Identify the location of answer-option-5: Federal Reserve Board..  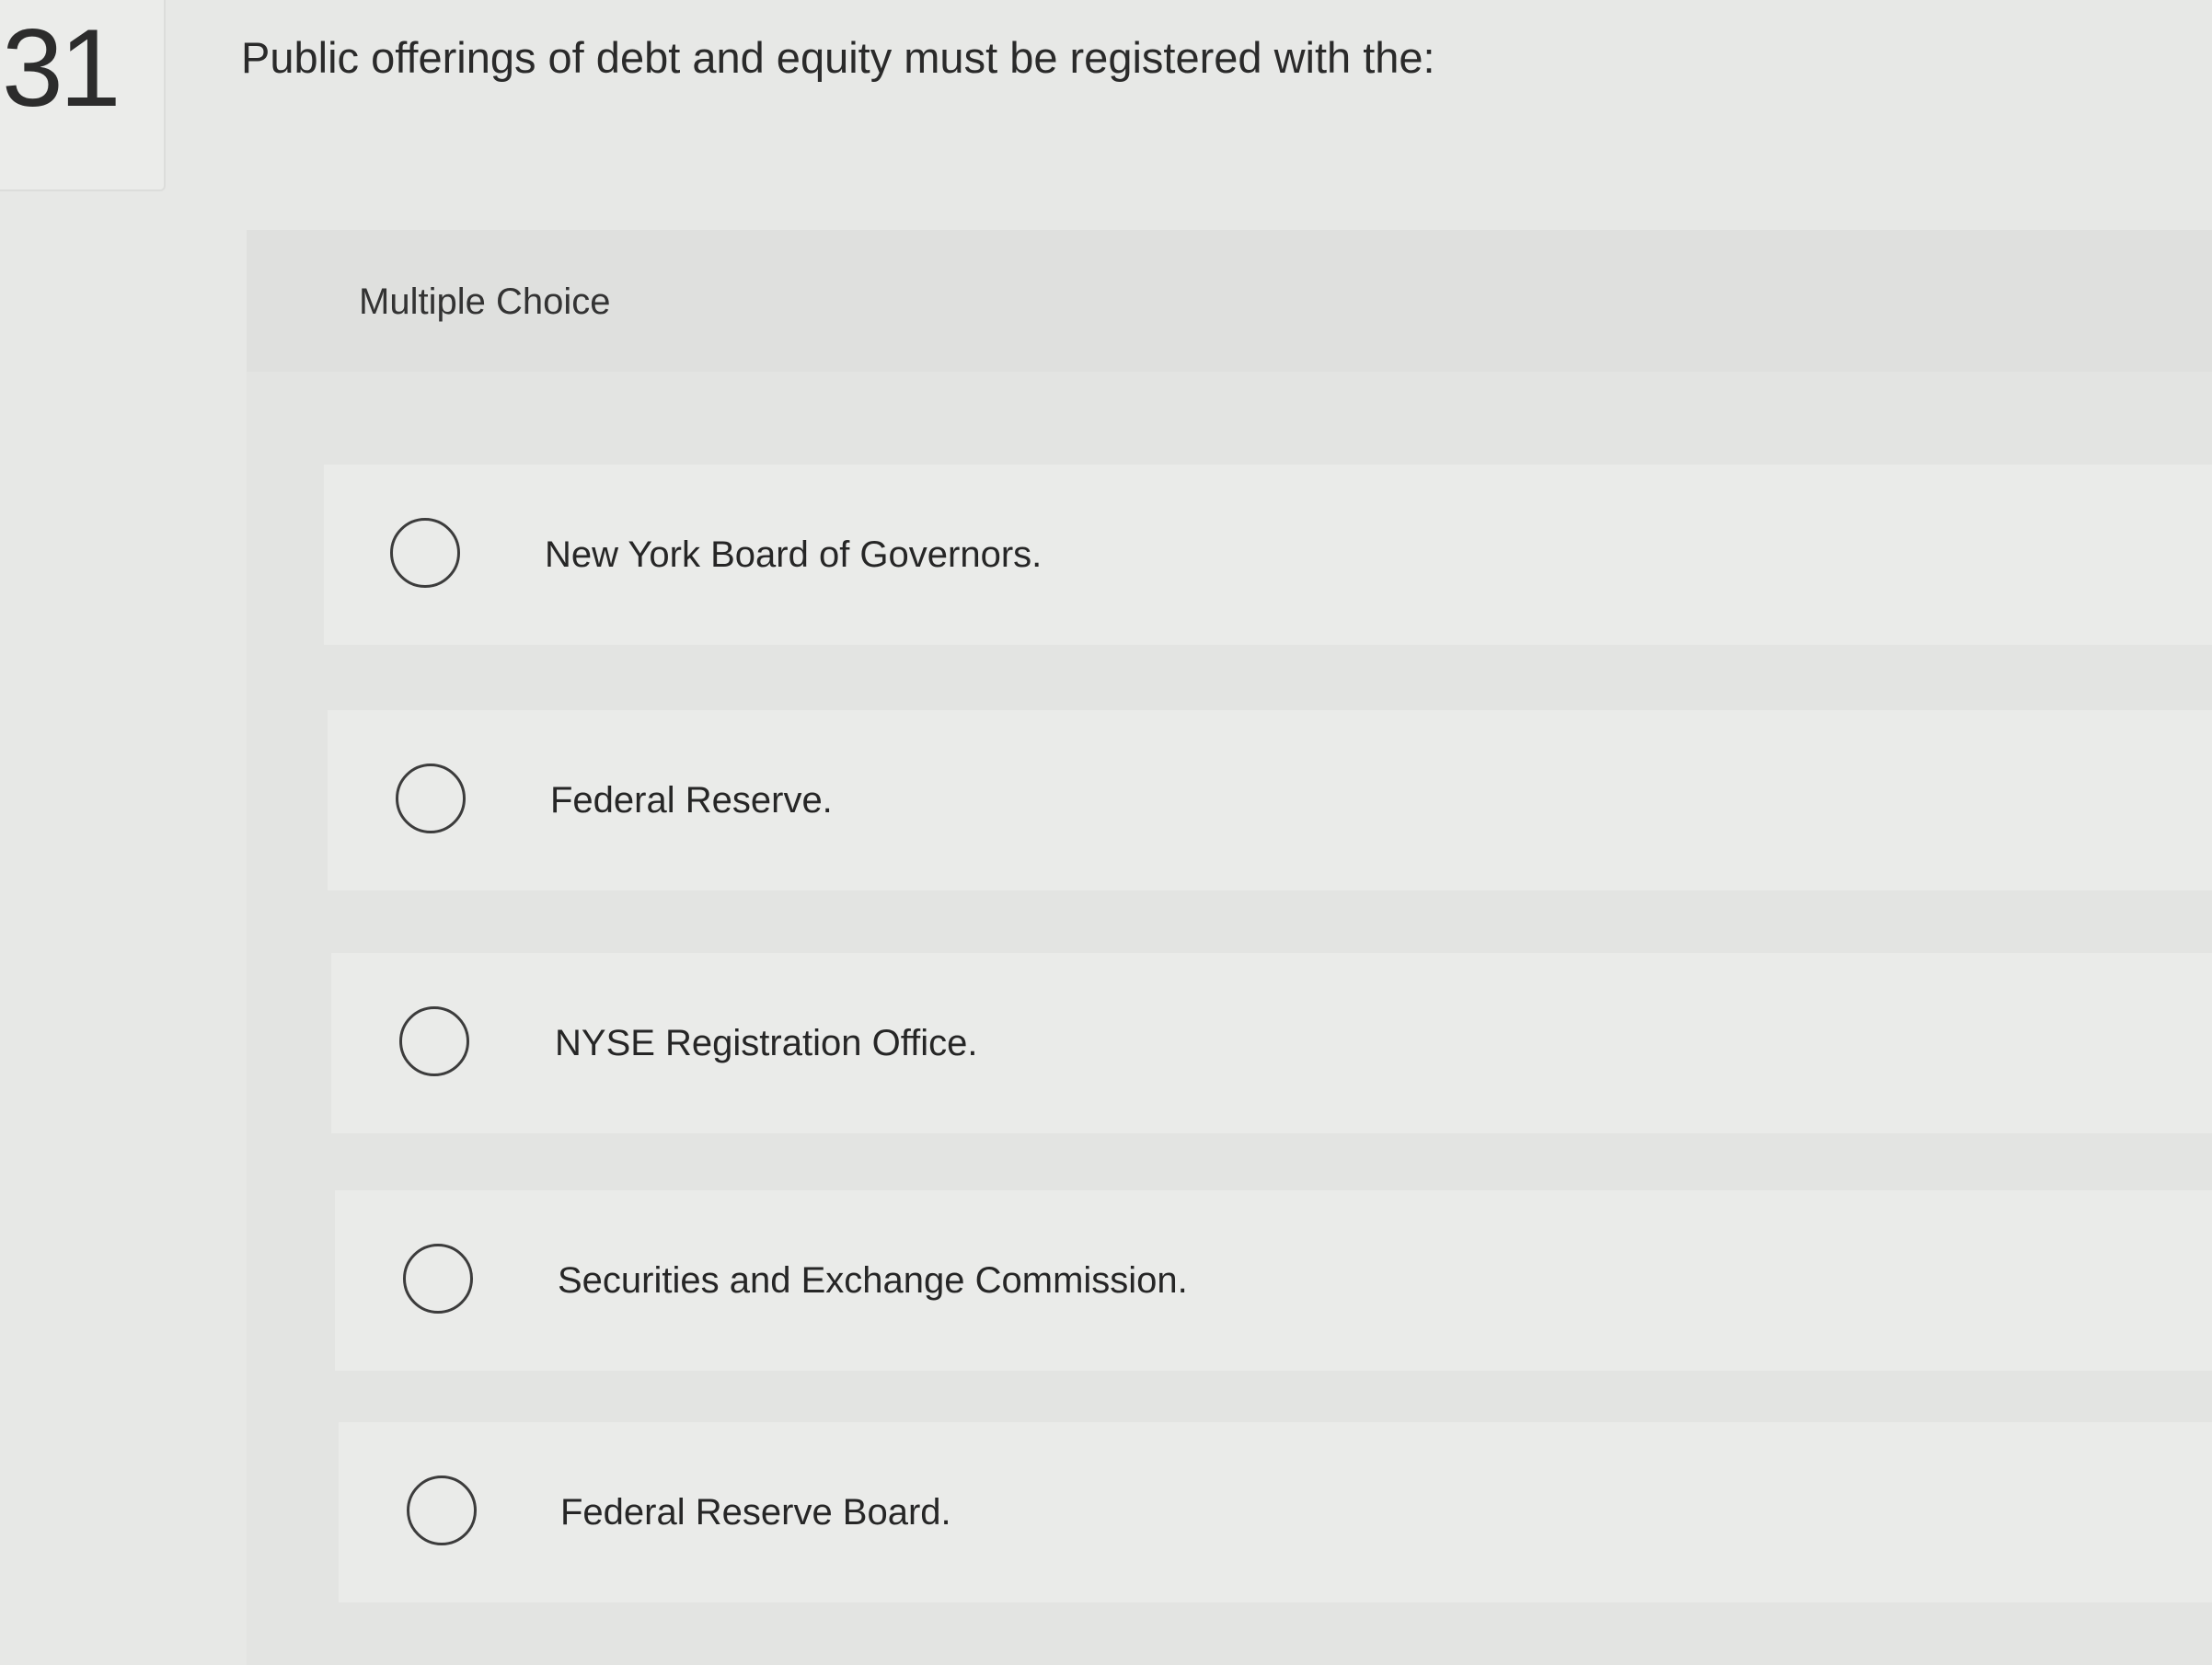
(1275, 1512).